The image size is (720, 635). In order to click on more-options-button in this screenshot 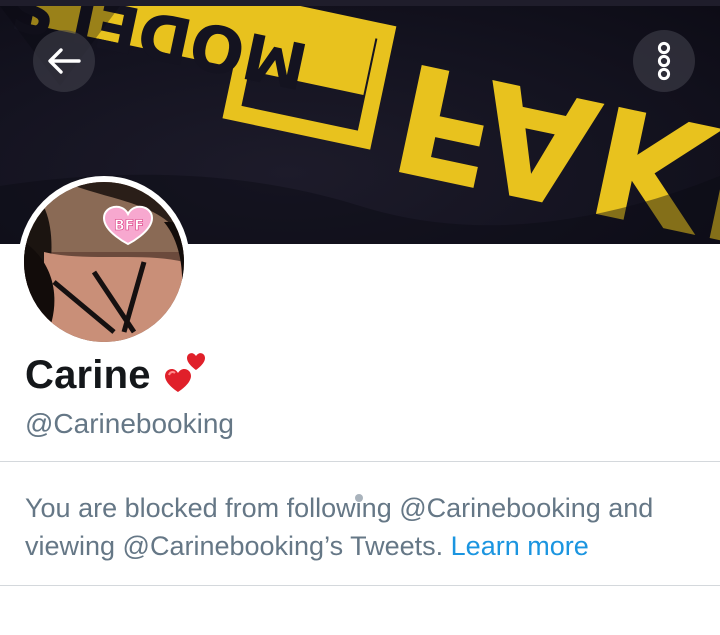, I will do `click(664, 61)`.